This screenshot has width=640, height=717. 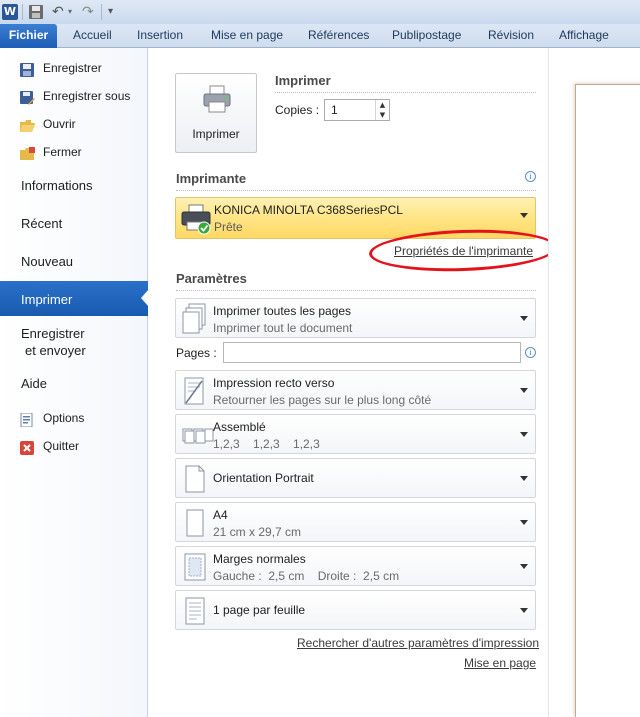 What do you see at coordinates (263, 478) in the screenshot?
I see `setting-title: Orientation Portrait` at bounding box center [263, 478].